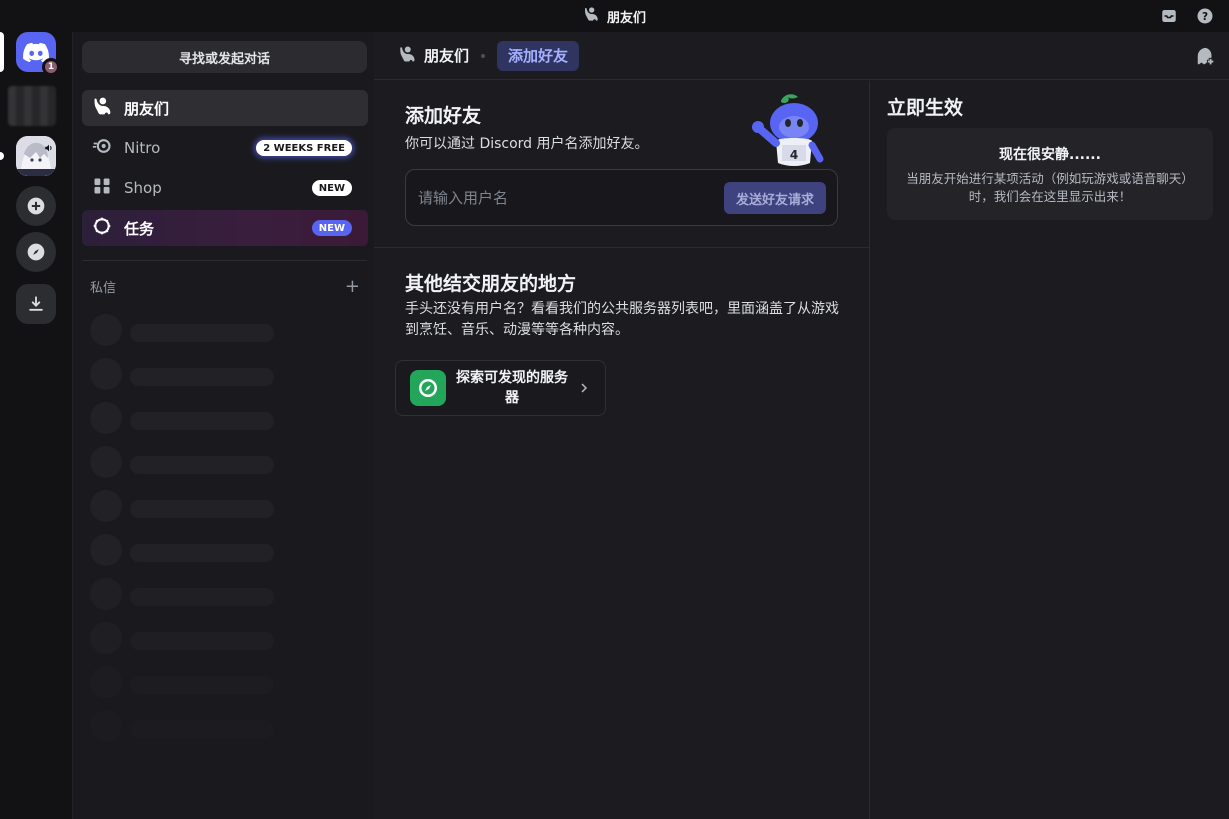  Describe the element at coordinates (1206, 59) in the screenshot. I see `new-group-dm-icon` at that location.